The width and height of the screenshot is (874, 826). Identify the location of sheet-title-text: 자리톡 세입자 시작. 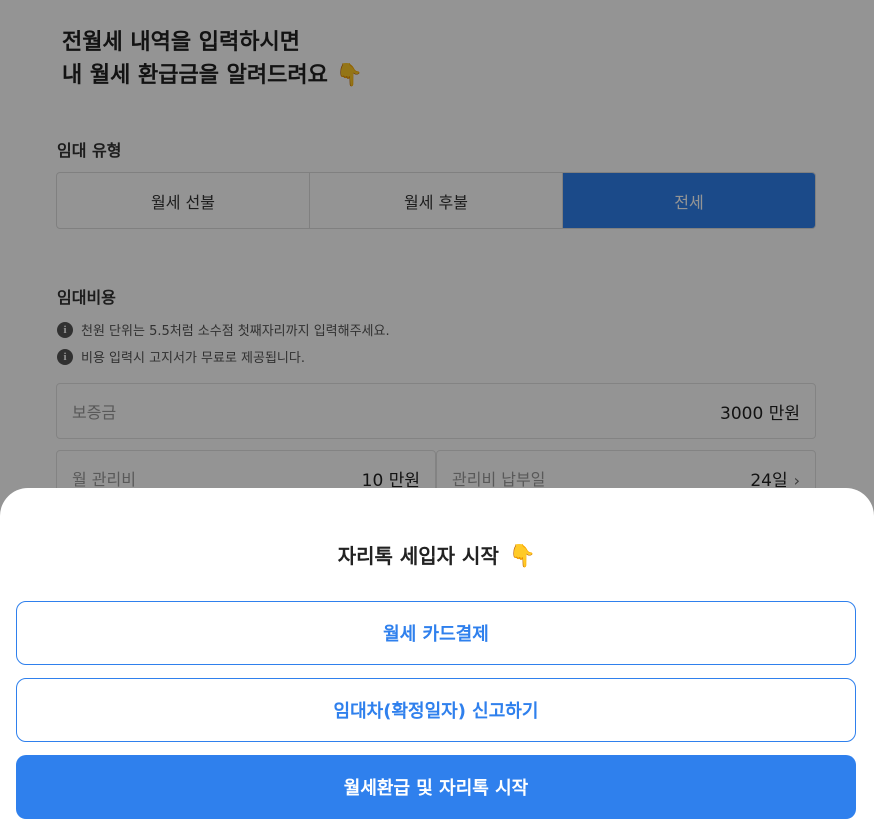
(418, 556).